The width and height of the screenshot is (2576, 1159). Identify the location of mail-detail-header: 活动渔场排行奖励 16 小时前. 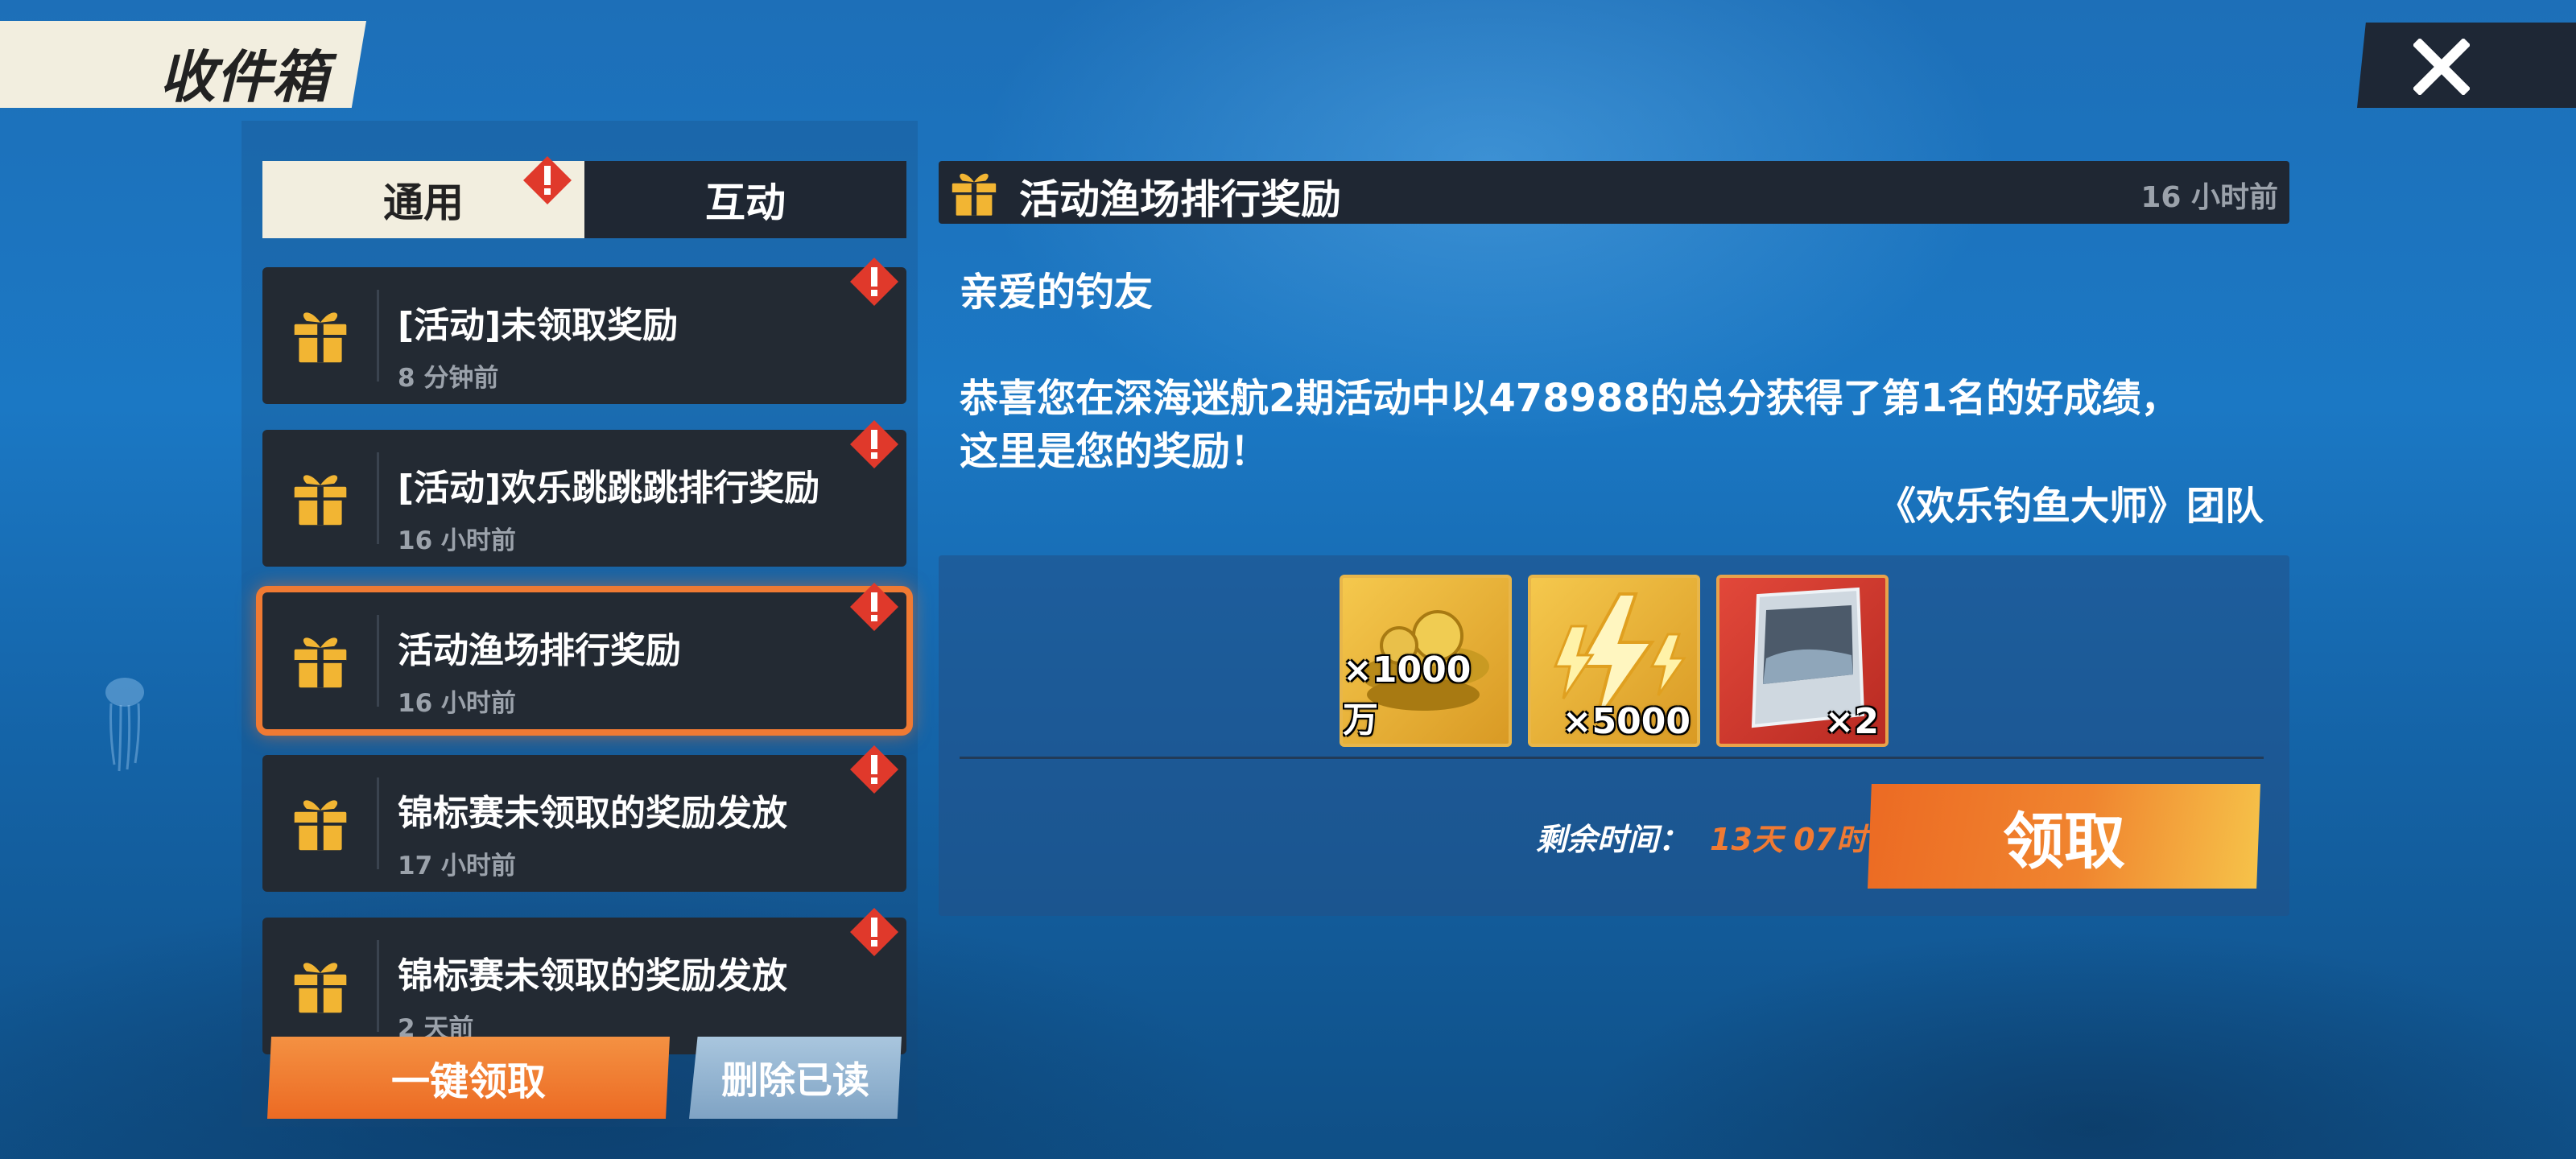
(1614, 192).